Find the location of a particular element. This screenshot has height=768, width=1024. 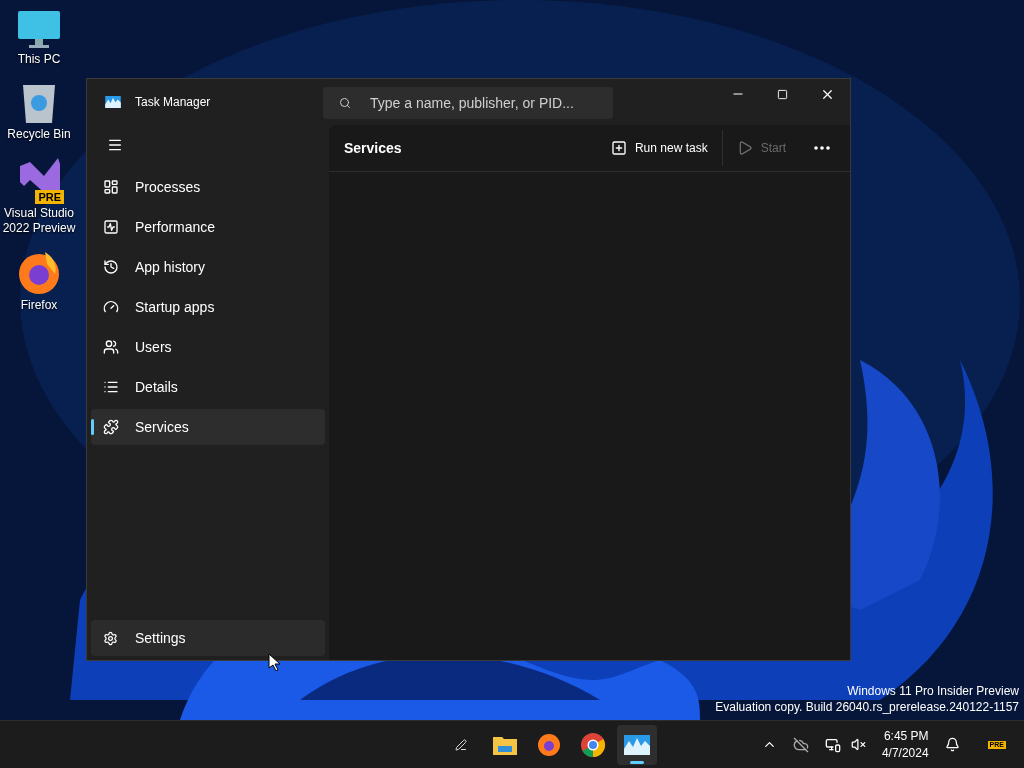

search-icon is located at coordinates (345, 103).